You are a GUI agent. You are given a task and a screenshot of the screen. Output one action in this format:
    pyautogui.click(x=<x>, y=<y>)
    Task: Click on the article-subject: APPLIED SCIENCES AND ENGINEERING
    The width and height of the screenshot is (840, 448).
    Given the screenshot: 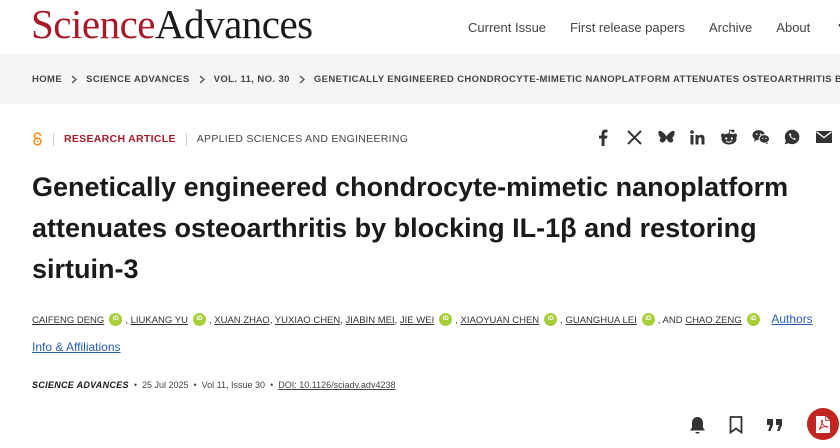 What is the action you would take?
    pyautogui.click(x=302, y=139)
    